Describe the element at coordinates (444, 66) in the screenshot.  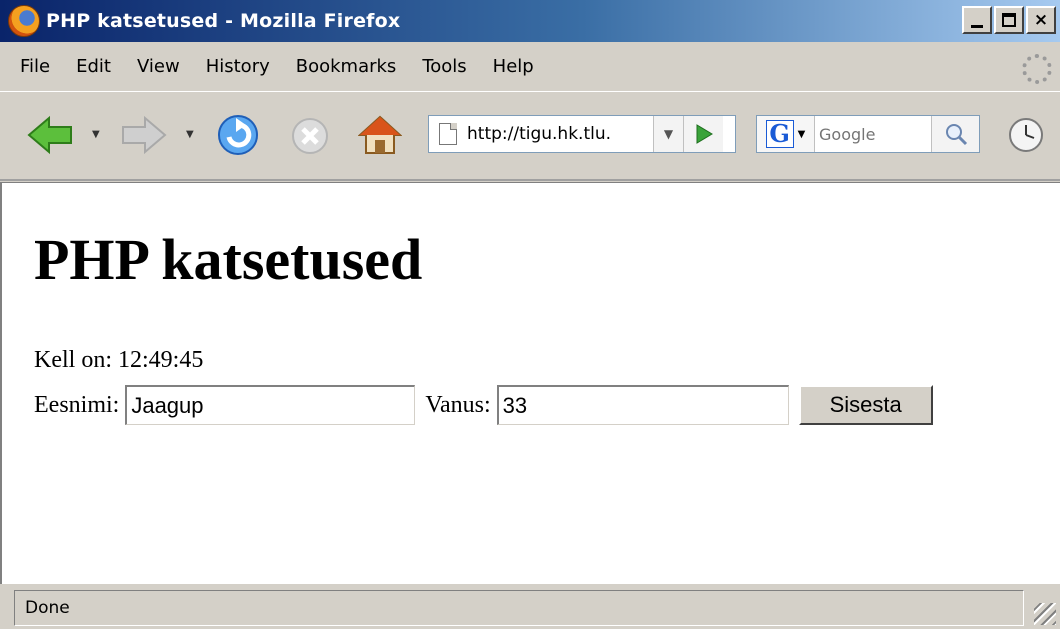
I see `menu-tools: Tools` at that location.